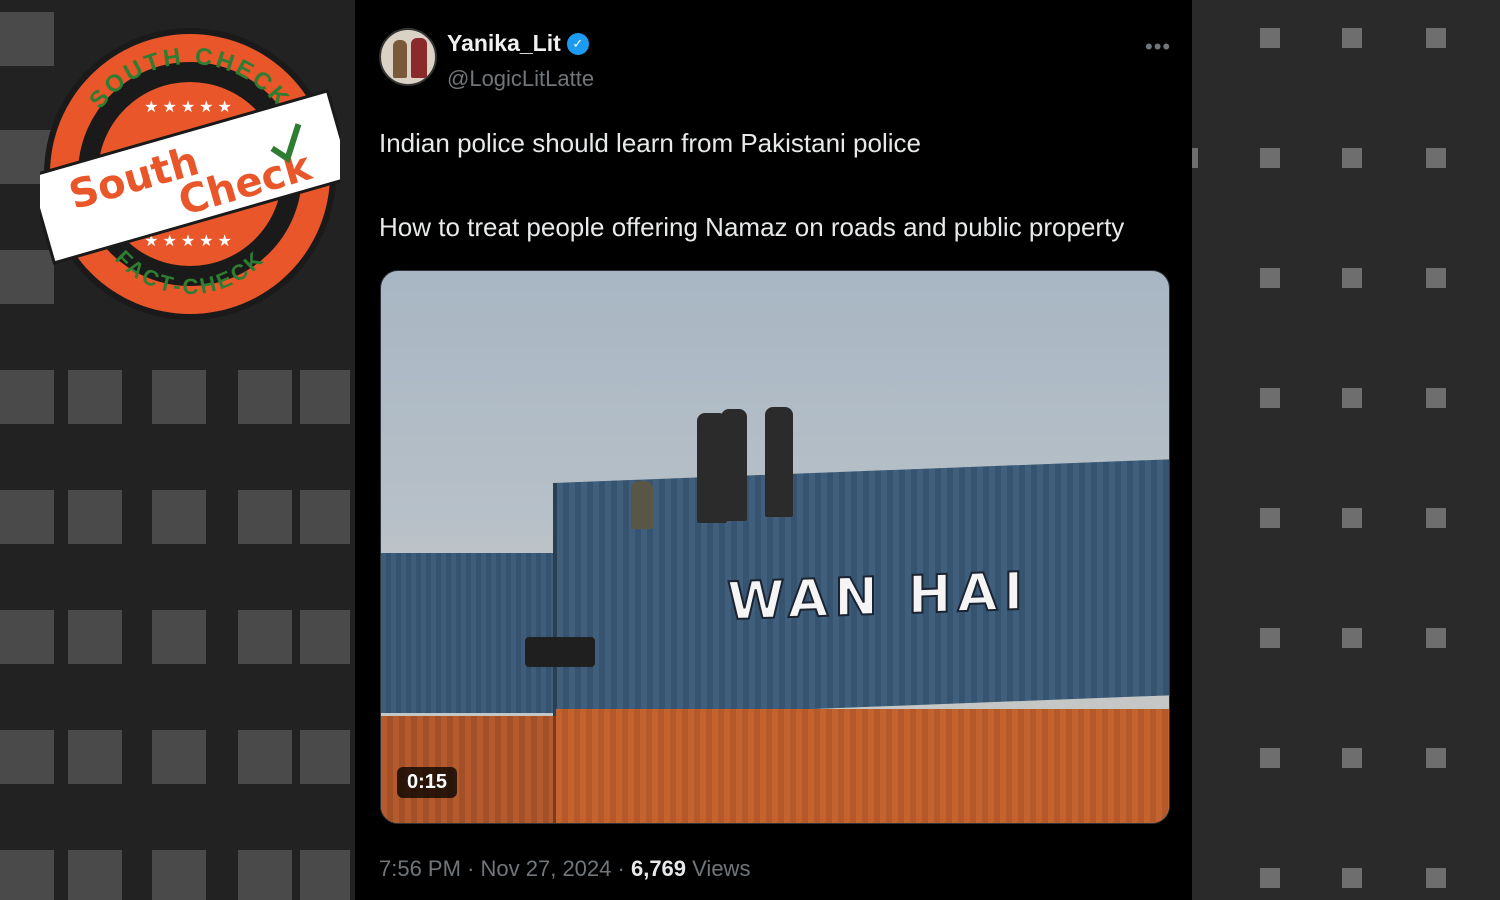 The height and width of the screenshot is (900, 1500). I want to click on more-options-icon: •••, so click(1158, 47).